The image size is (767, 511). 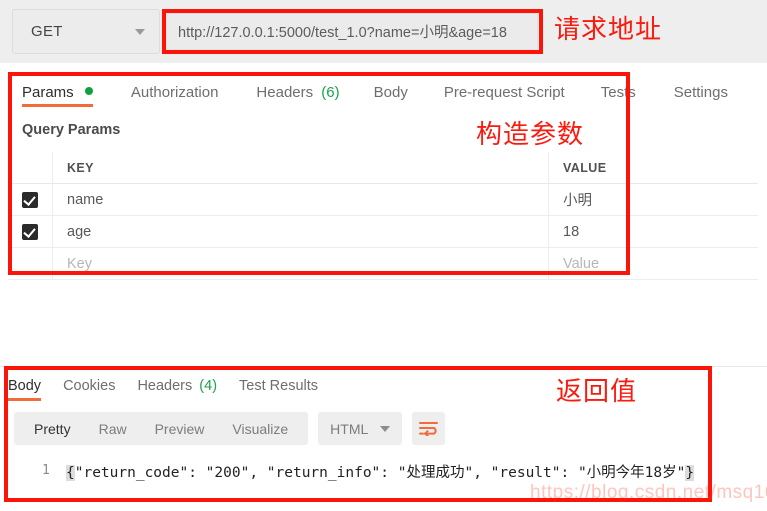 I want to click on response-tab-headers: Headers (4), so click(x=177, y=382).